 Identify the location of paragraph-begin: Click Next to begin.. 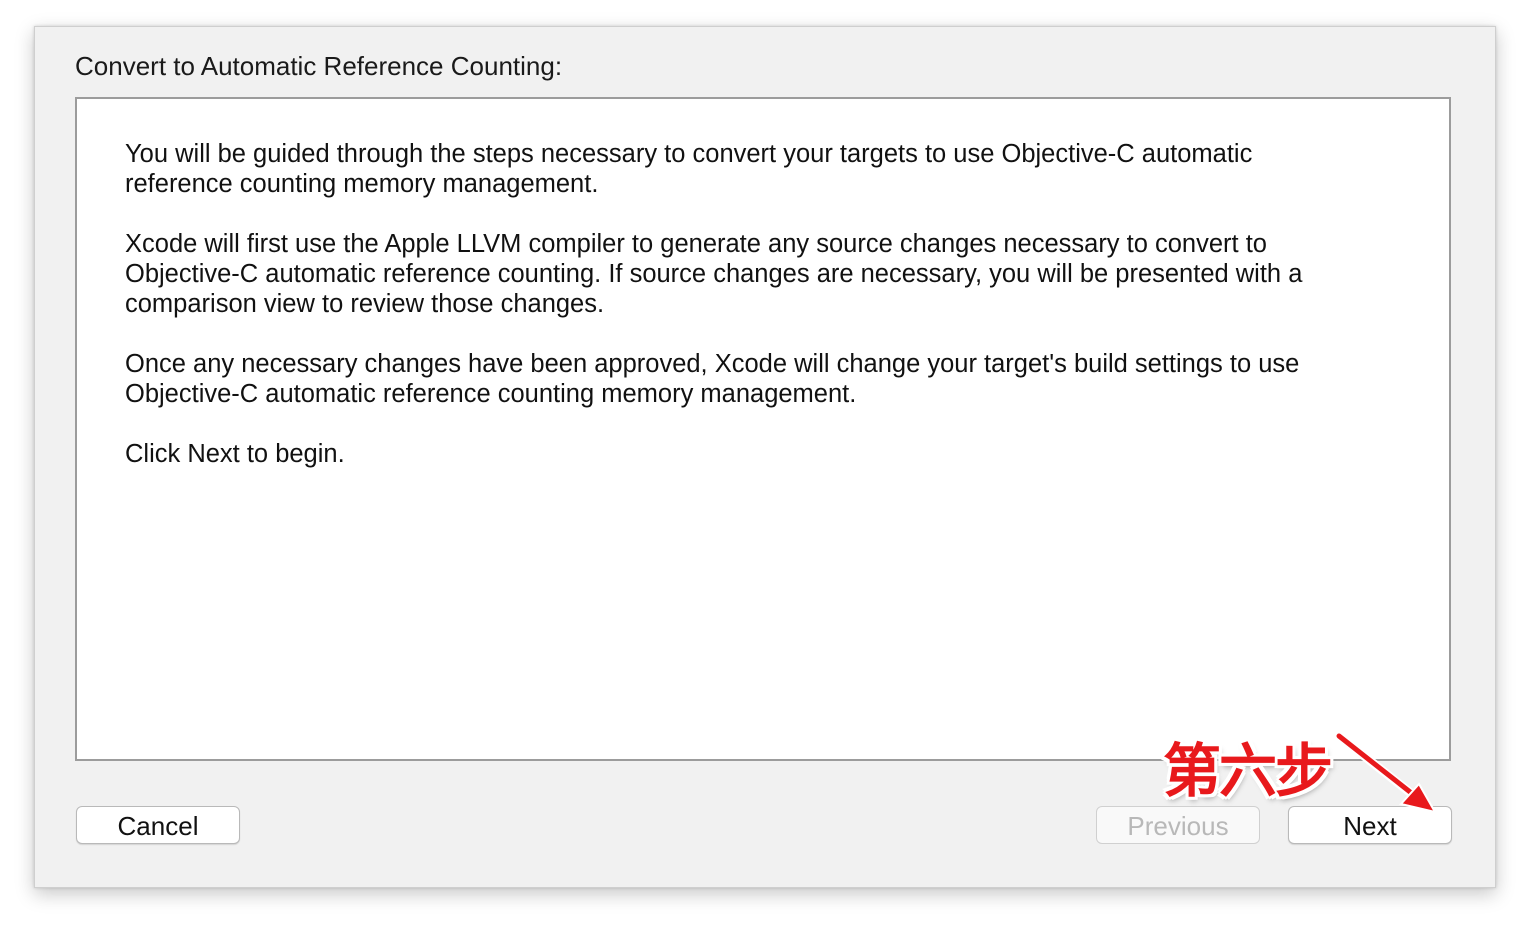
(235, 454).